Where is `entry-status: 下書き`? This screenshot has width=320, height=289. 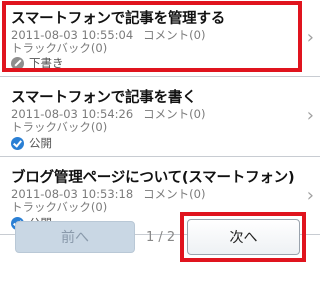 entry-status: 下書き is located at coordinates (37, 63).